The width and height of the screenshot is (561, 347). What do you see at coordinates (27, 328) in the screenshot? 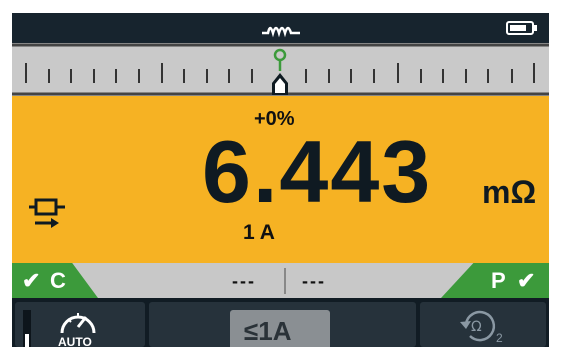
I see `level-indicator` at bounding box center [27, 328].